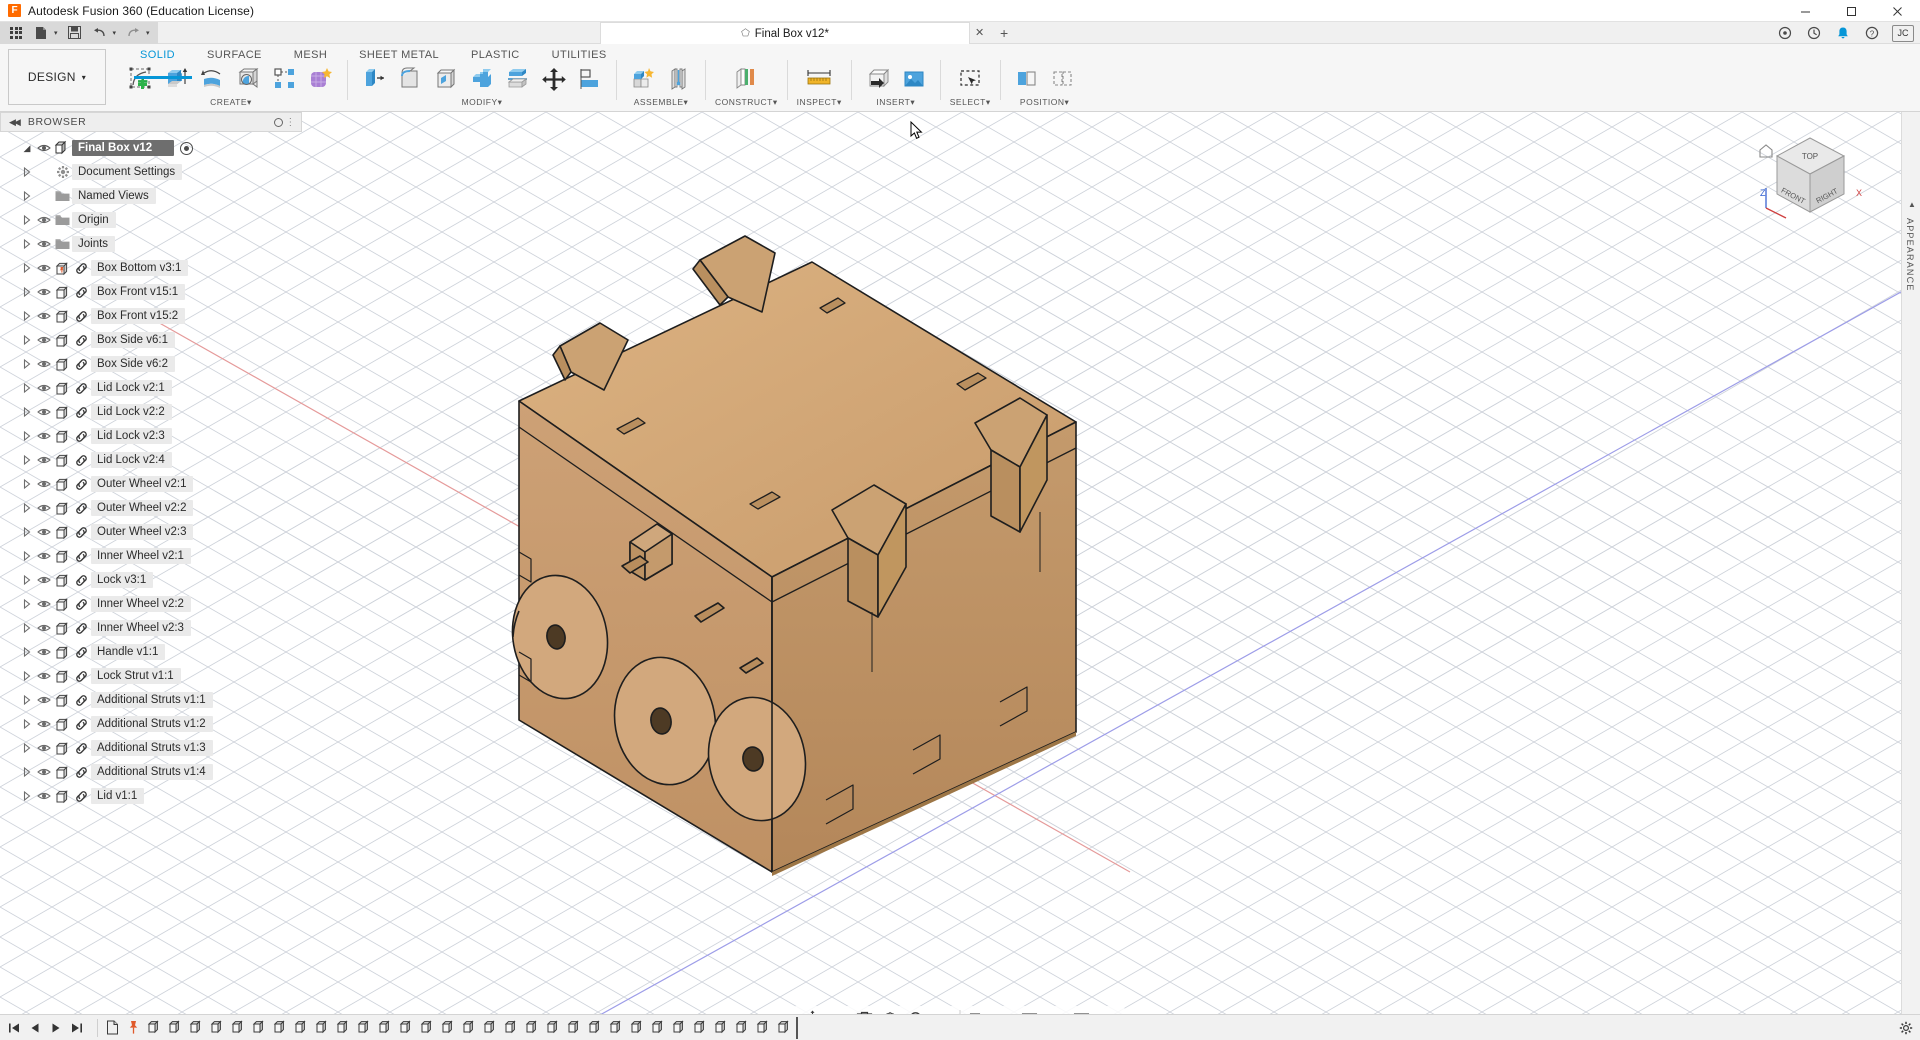  Describe the element at coordinates (278, 122) in the screenshot. I see `browser-options-icon` at that location.